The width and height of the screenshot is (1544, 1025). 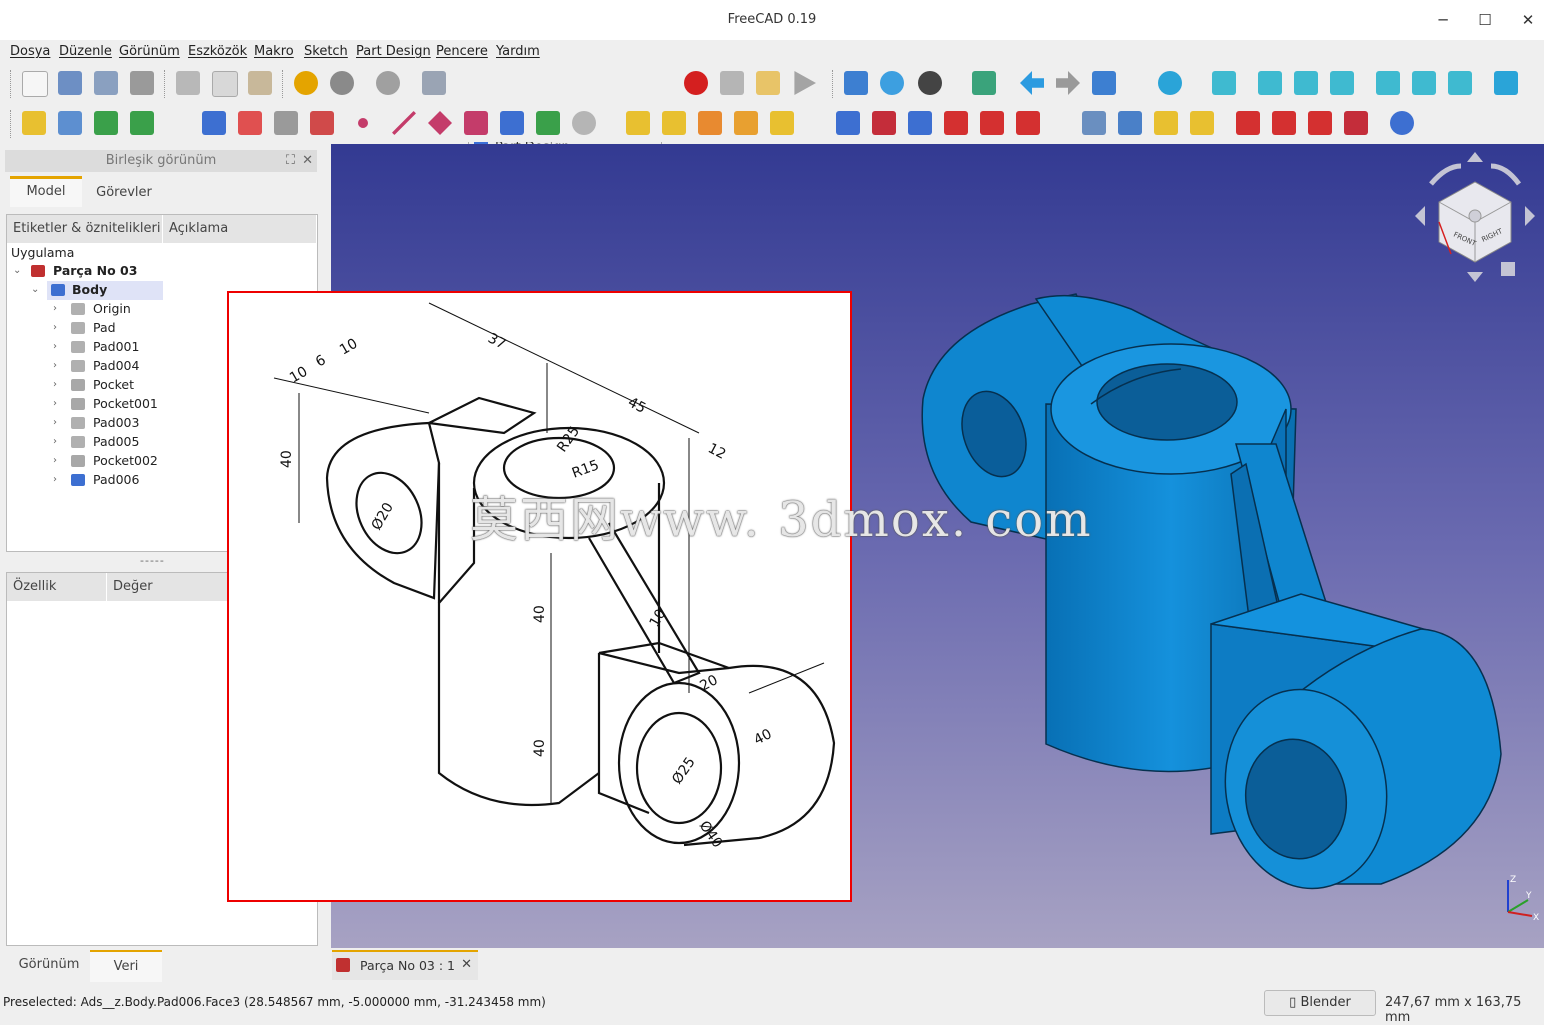 I want to click on splitter-handle: -----, so click(x=152, y=560).